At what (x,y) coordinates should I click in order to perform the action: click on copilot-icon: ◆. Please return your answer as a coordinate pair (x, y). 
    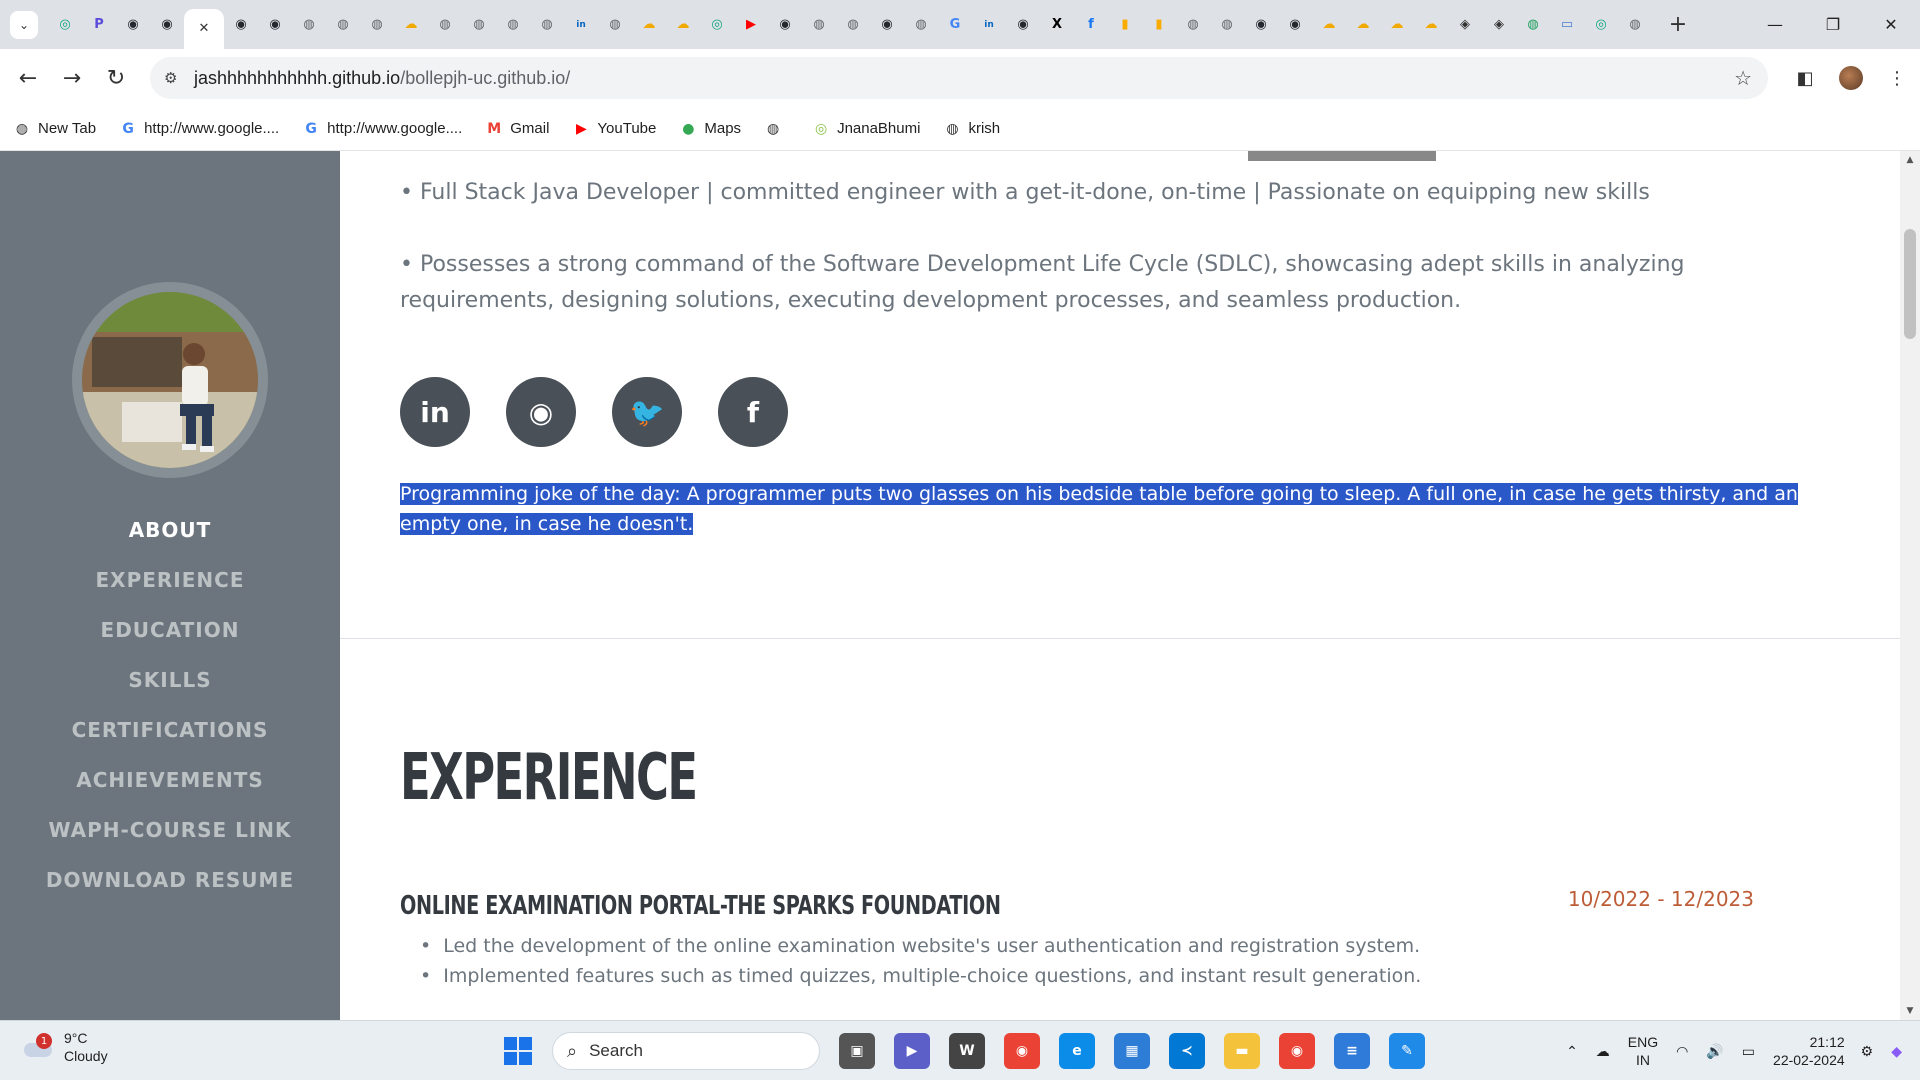
    Looking at the image, I should click on (1896, 1051).